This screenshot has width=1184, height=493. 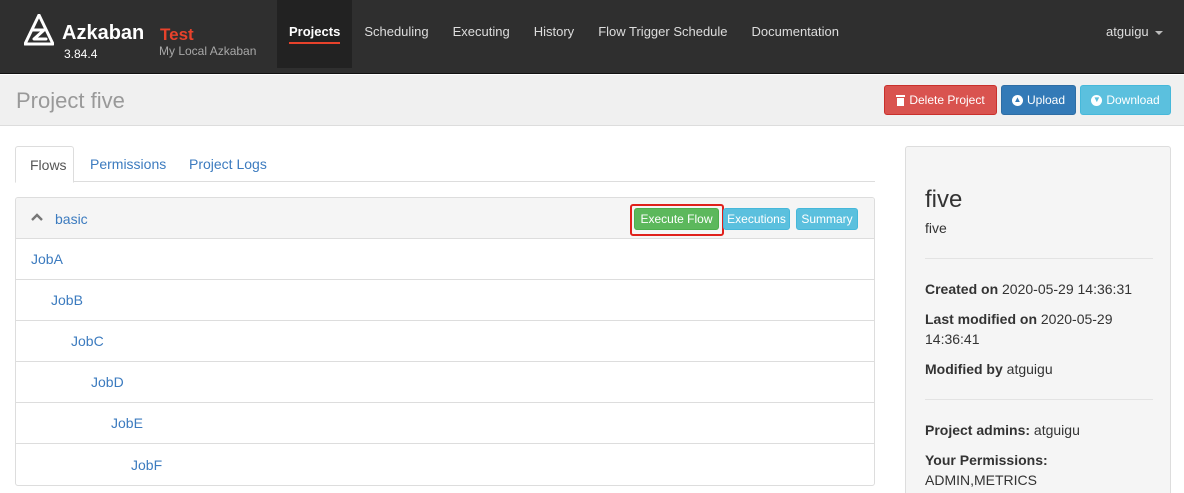 I want to click on user-name: atguigu, so click(x=1127, y=31).